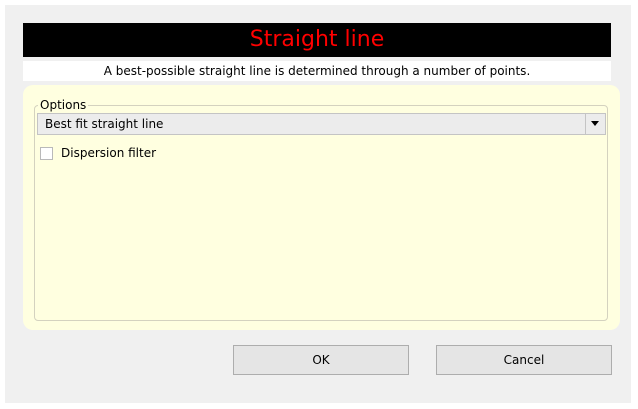 This screenshot has height=409, width=638. Describe the element at coordinates (46, 153) in the screenshot. I see `dispersion-filter-checkbox` at that location.